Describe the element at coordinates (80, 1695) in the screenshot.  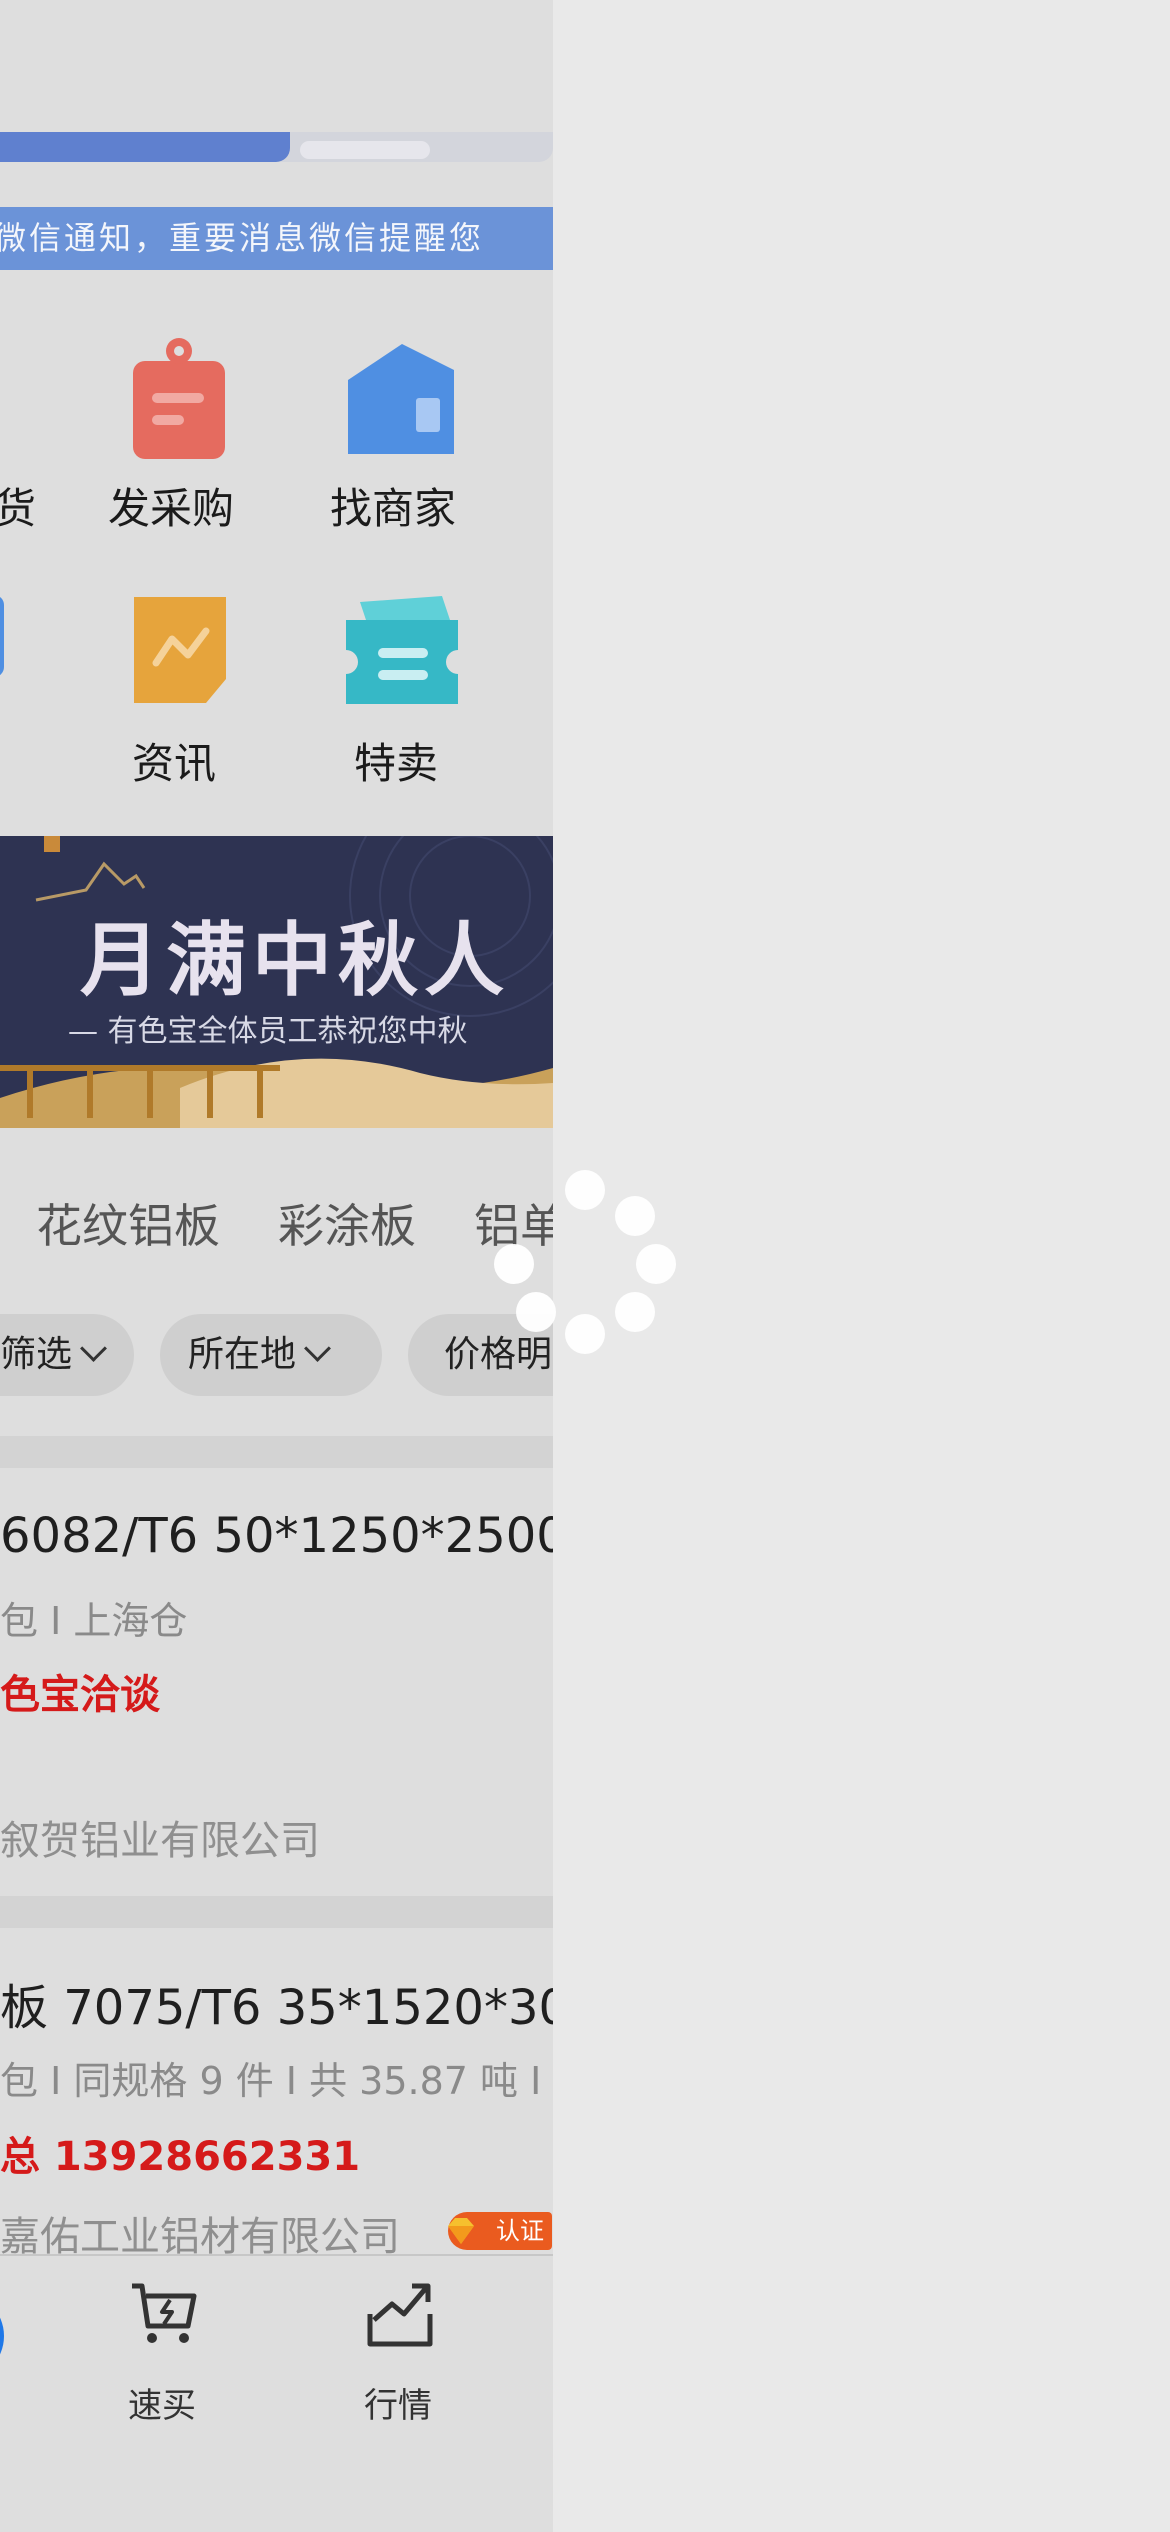
I see `listing-price: 色宝洽谈` at that location.